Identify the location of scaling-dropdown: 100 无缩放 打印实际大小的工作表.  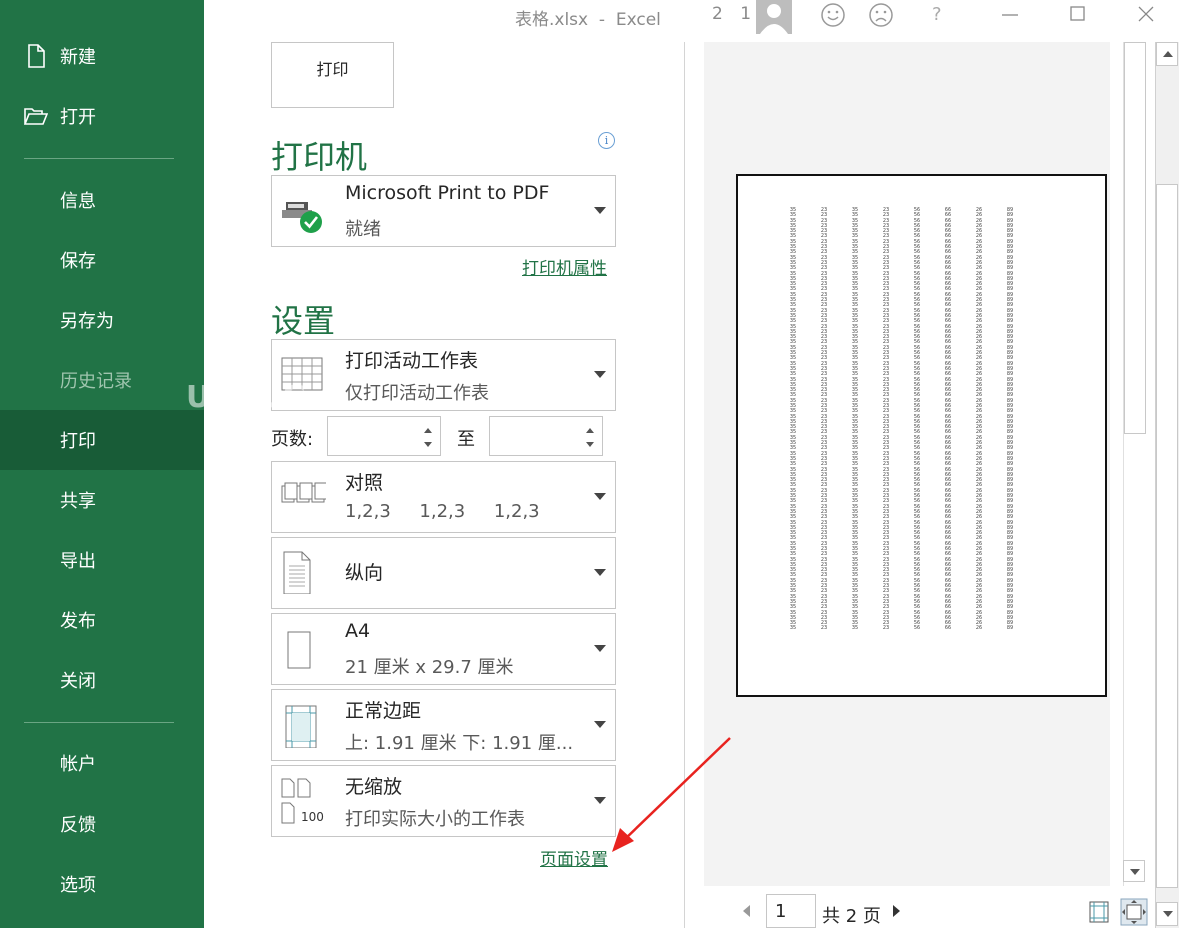
(443, 801).